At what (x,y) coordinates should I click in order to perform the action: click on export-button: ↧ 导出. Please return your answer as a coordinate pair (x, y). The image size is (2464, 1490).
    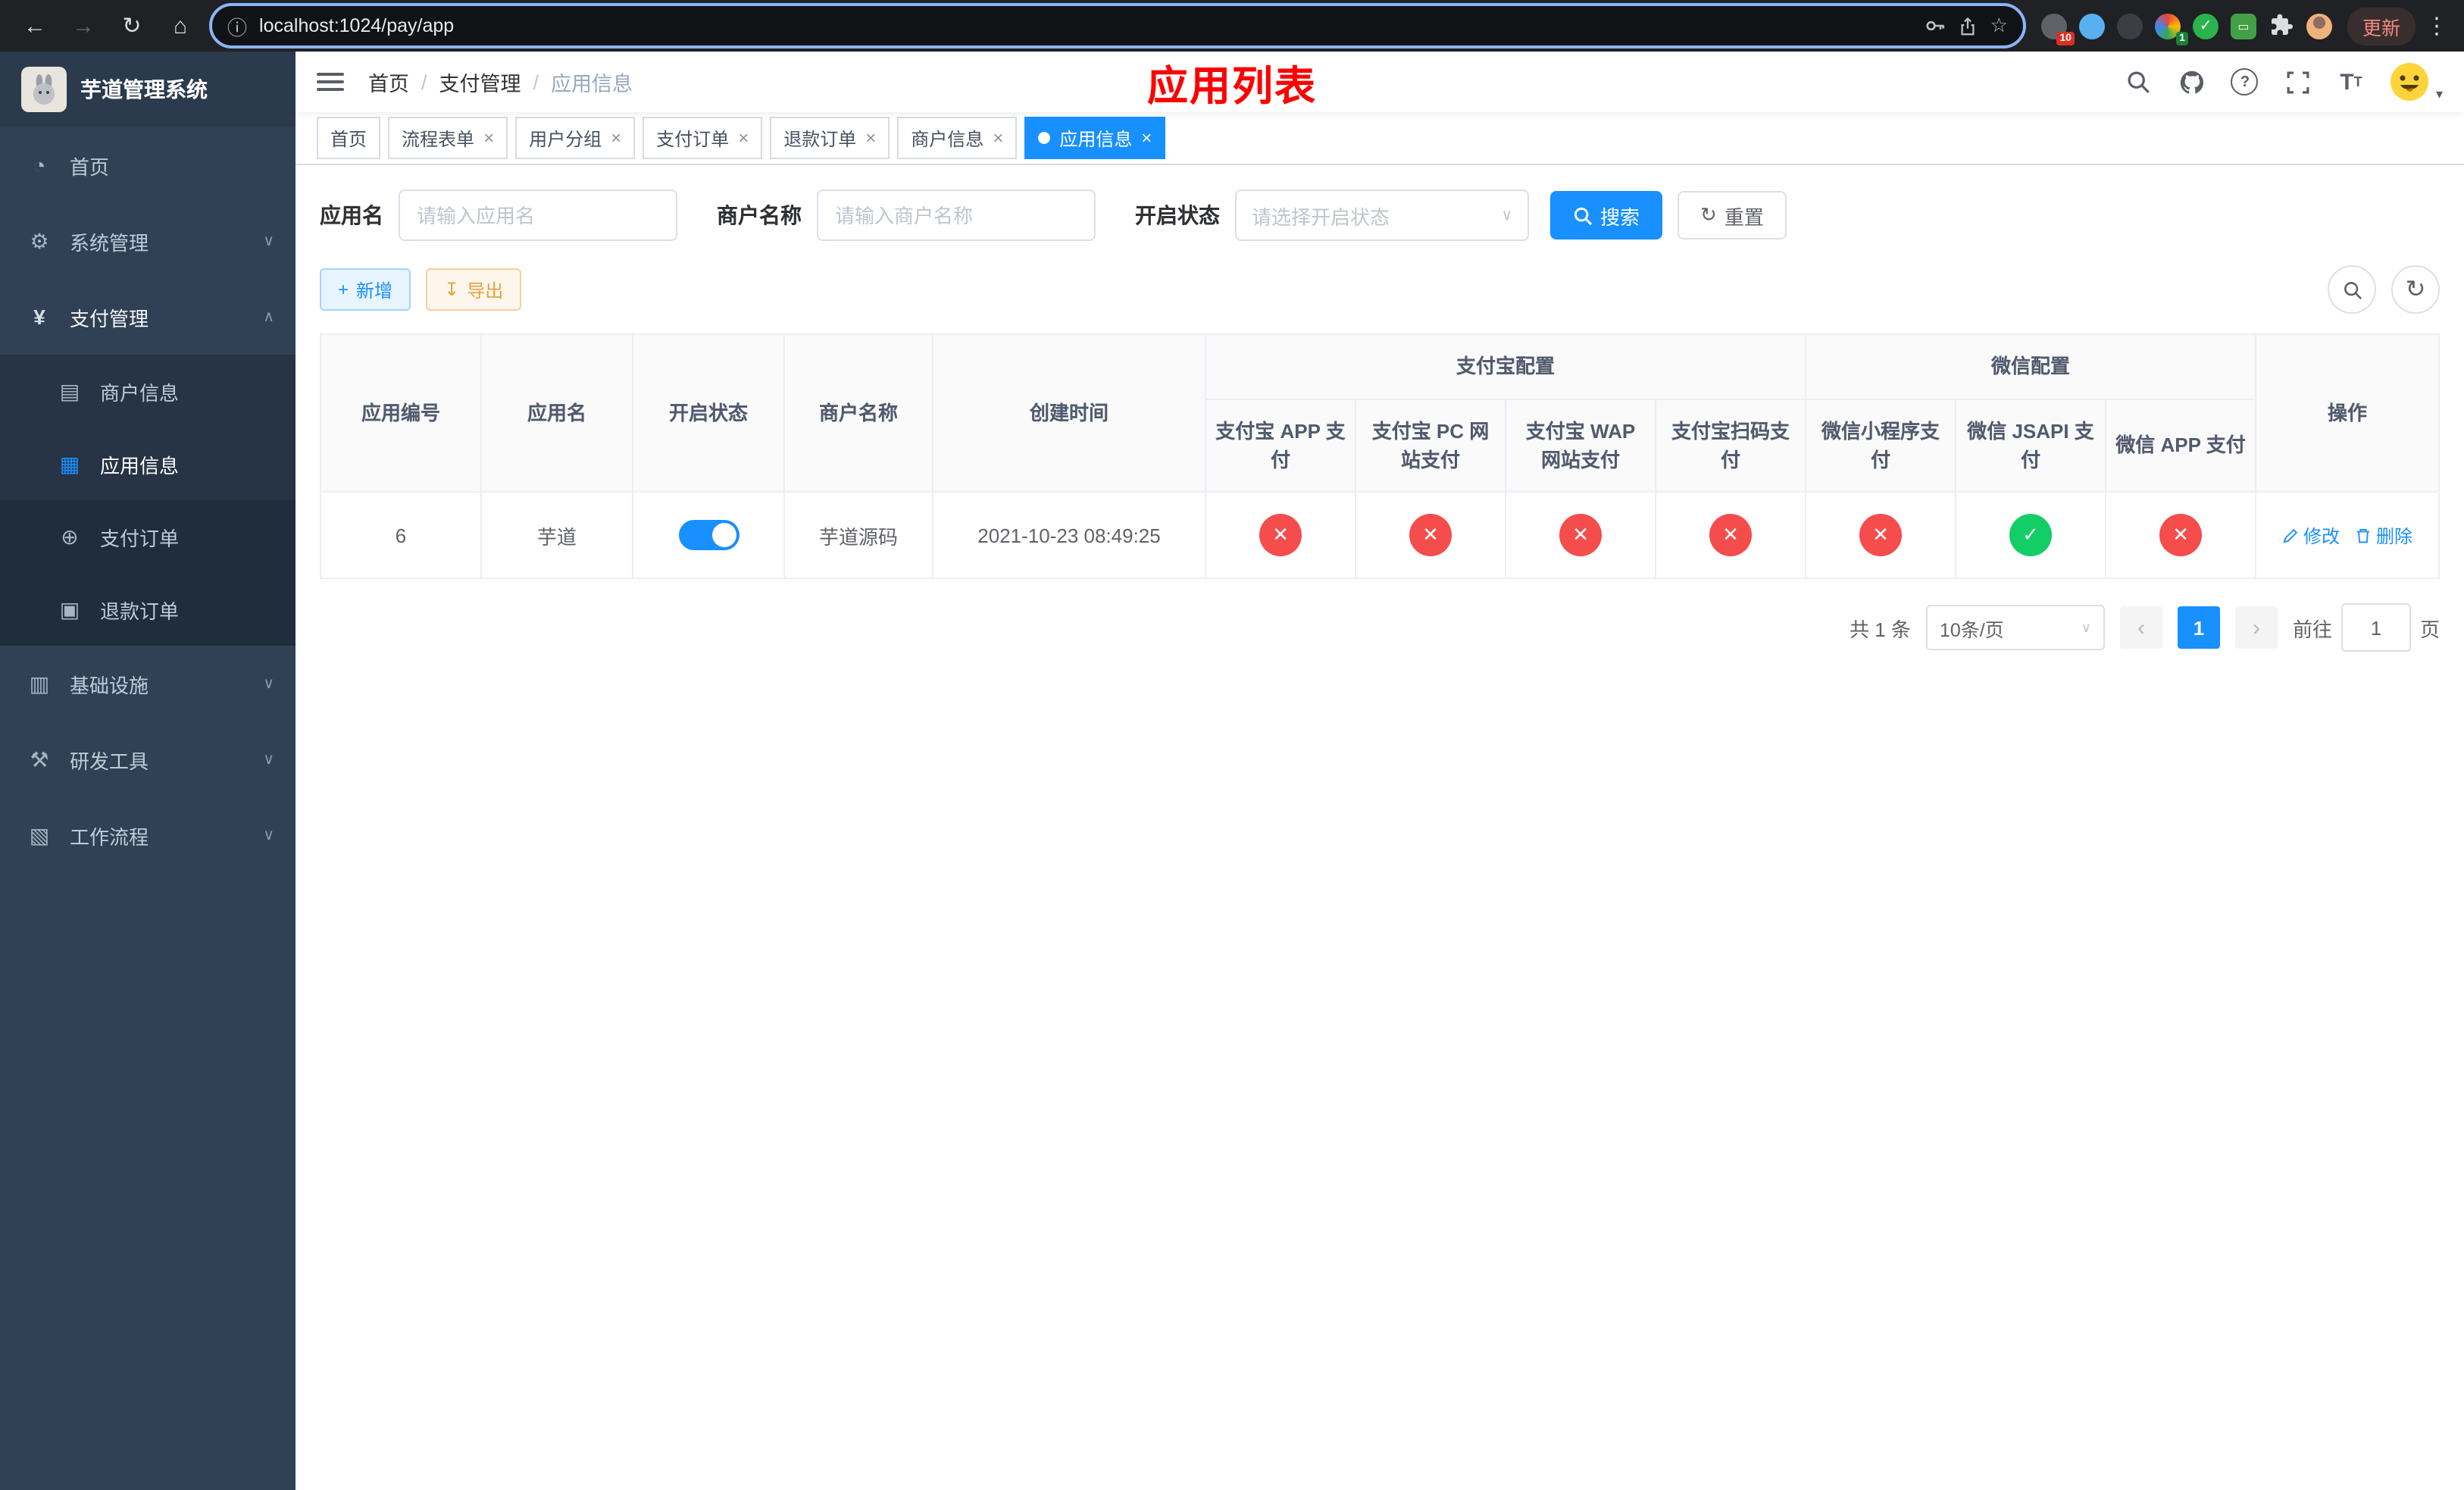
    Looking at the image, I should click on (474, 289).